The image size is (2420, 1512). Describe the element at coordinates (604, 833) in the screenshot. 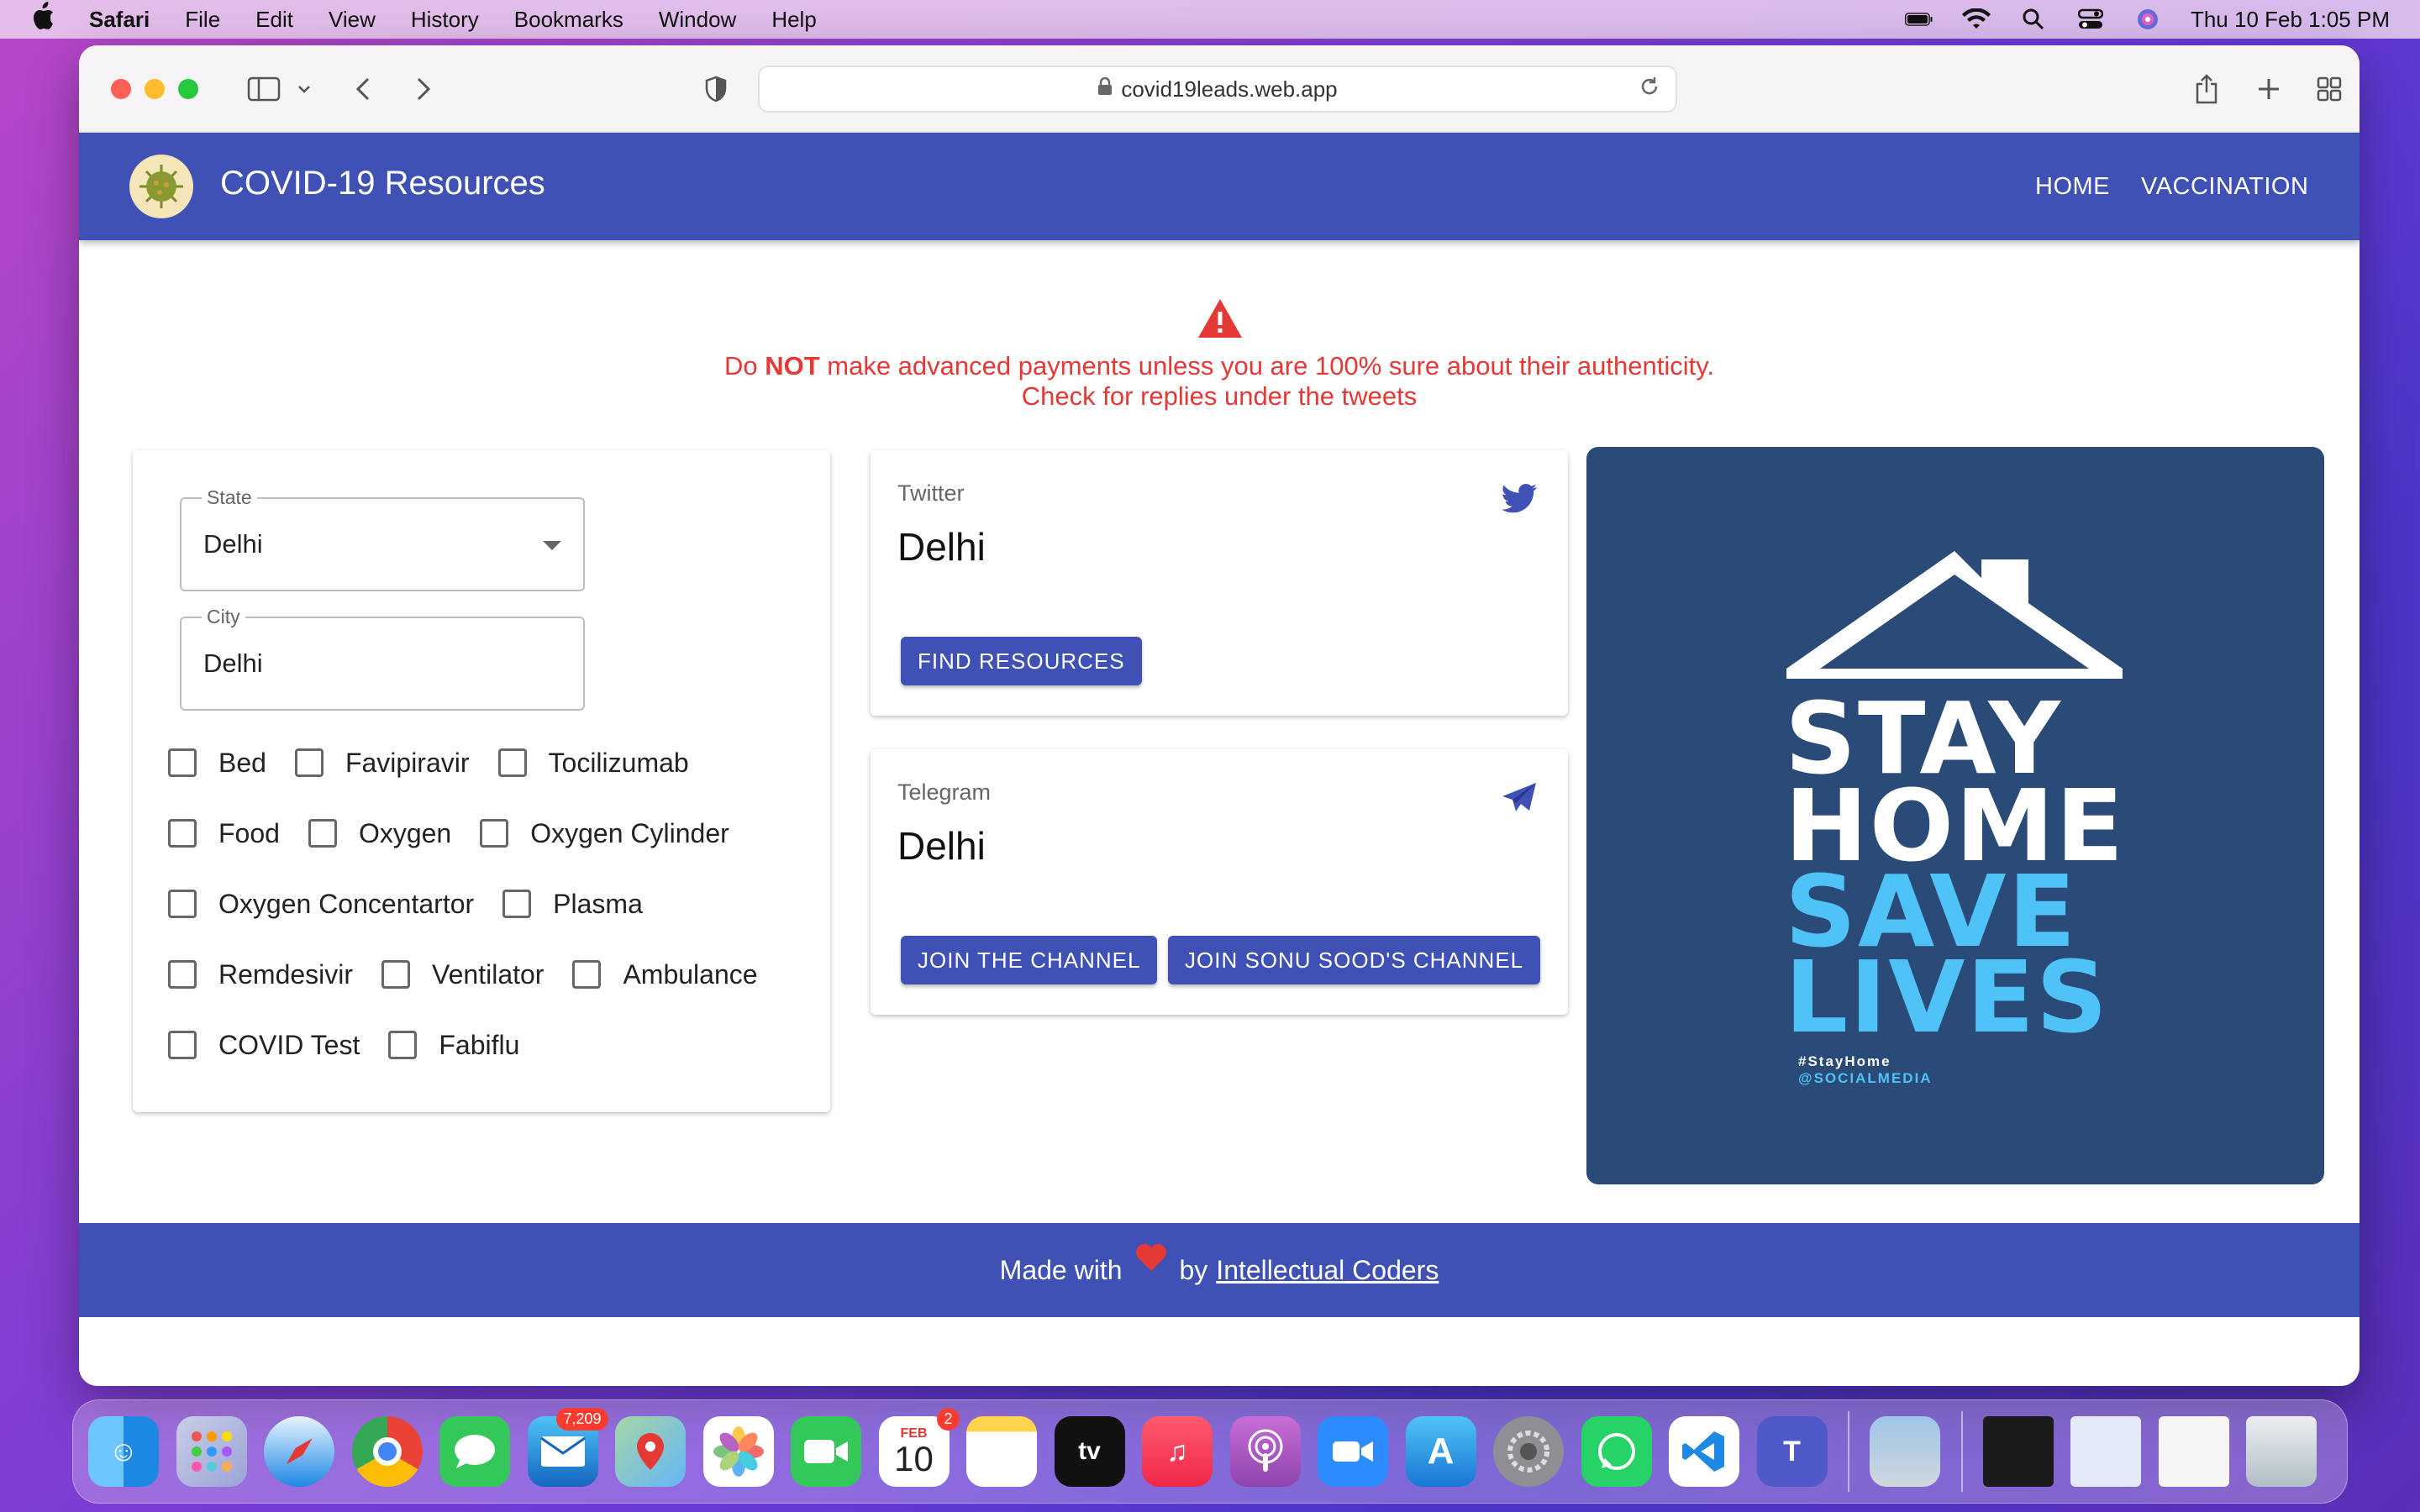

I see `checkbox-oxygen-cylinder: Oxygen Cylinder` at that location.